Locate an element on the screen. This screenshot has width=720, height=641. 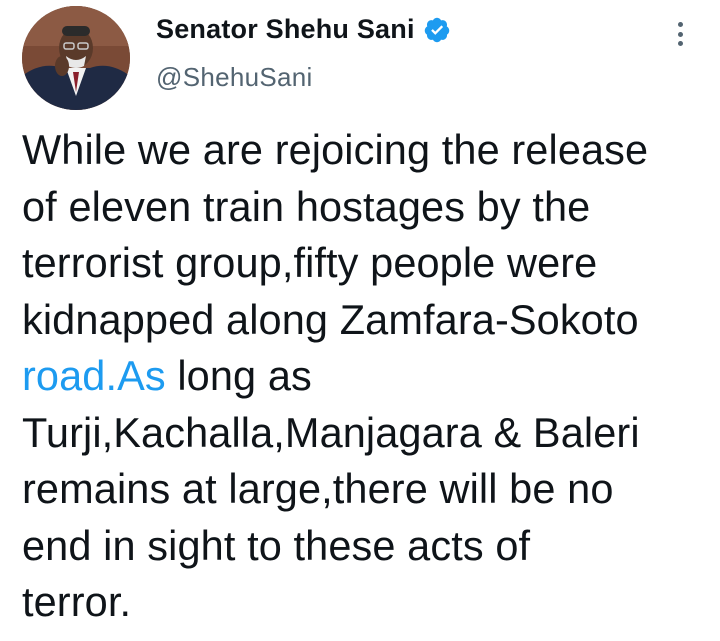
verified-badge-icon is located at coordinates (437, 30).